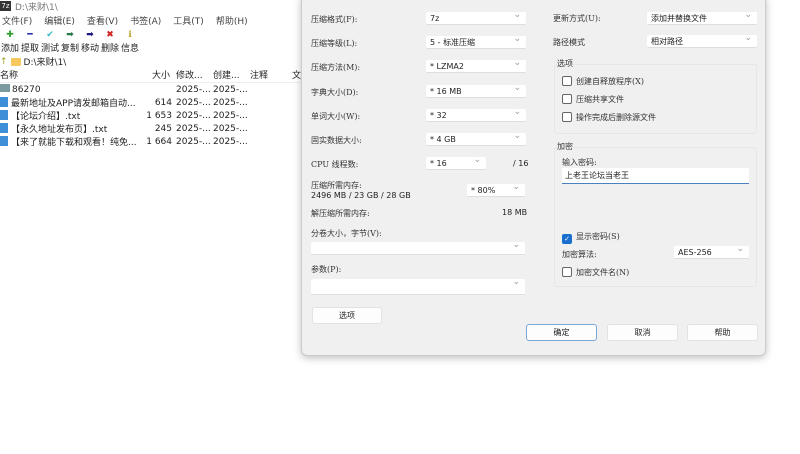  I want to click on solid-select: * 4 GB, so click(476, 138).